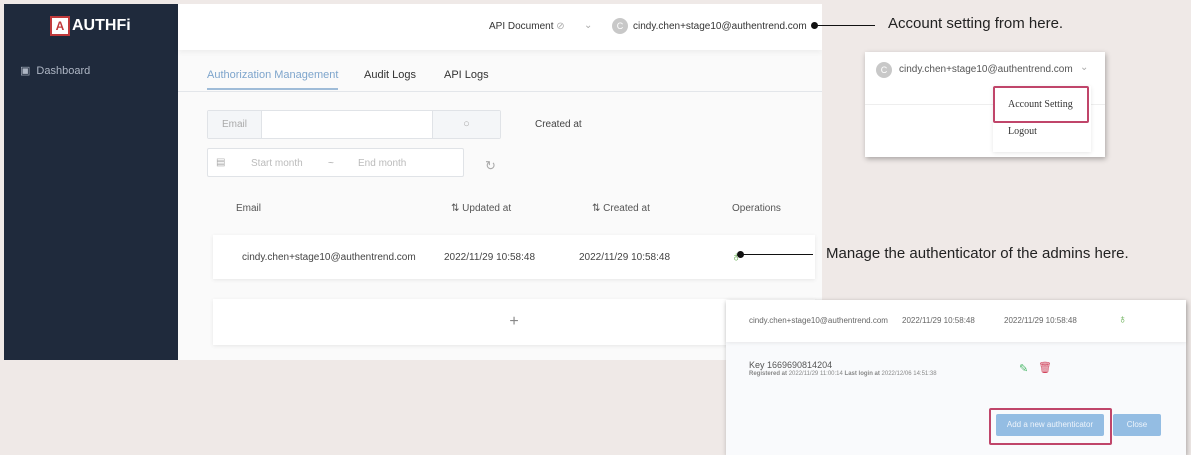 Image resolution: width=1191 pixels, height=455 pixels. Describe the element at coordinates (626, 208) in the screenshot. I see `header-label: Created at` at that location.